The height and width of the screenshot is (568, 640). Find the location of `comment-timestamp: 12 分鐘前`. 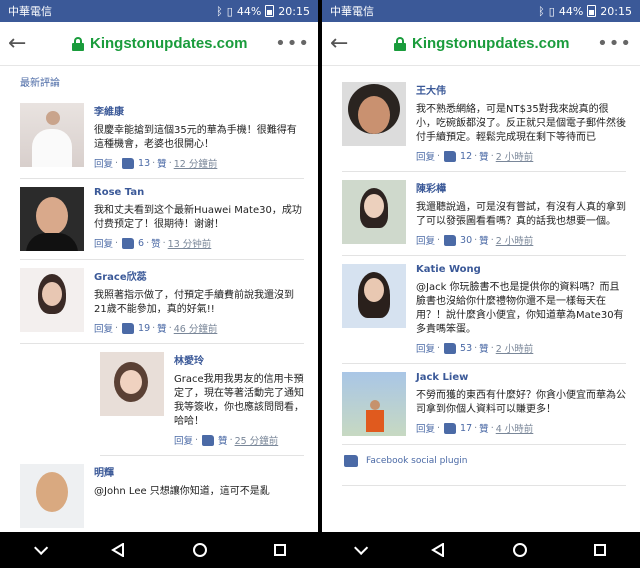

comment-timestamp: 12 分鐘前 is located at coordinates (196, 163).